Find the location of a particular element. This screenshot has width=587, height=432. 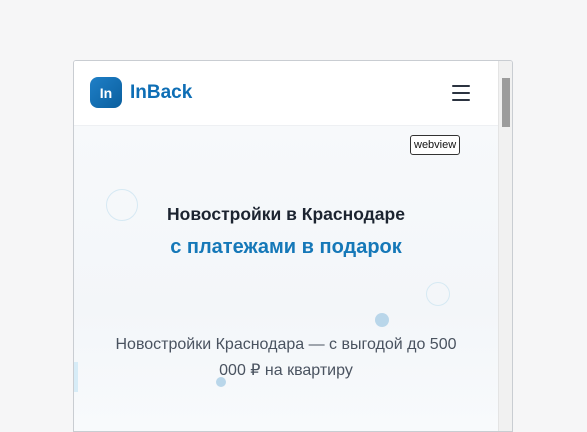

hamburger-menu-icon is located at coordinates (461, 93).